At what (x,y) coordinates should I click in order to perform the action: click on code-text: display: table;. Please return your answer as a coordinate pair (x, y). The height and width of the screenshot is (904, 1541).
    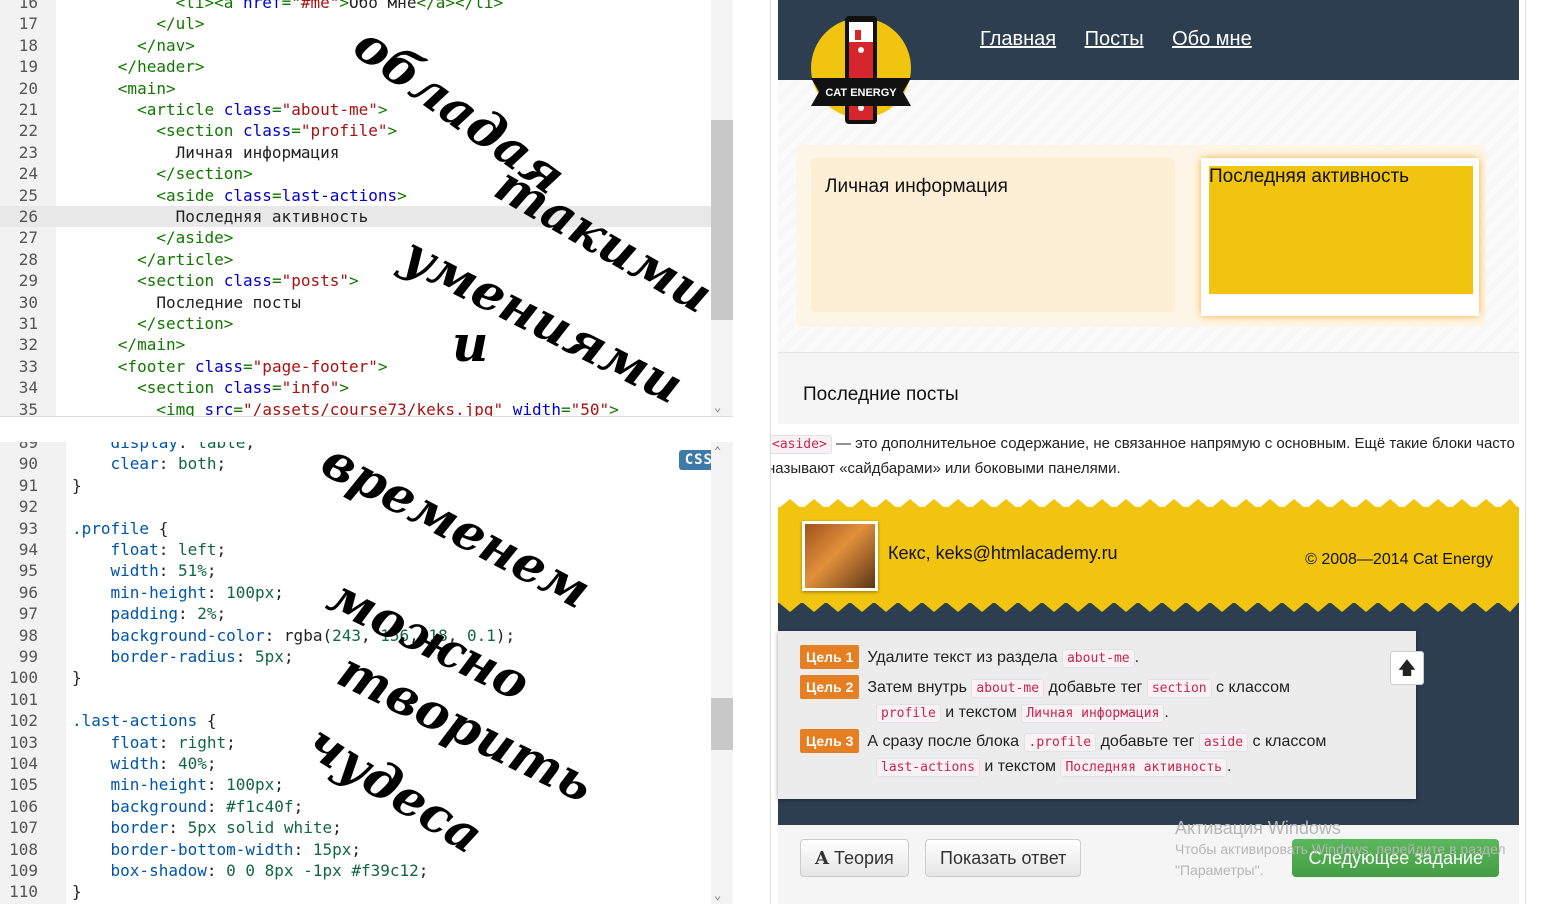
    Looking at the image, I should click on (183, 447).